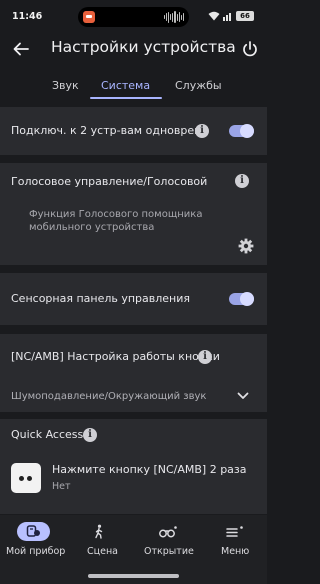 This screenshot has height=584, width=320. I want to click on touchpad-label: Сенсорная панель управления, so click(101, 298).